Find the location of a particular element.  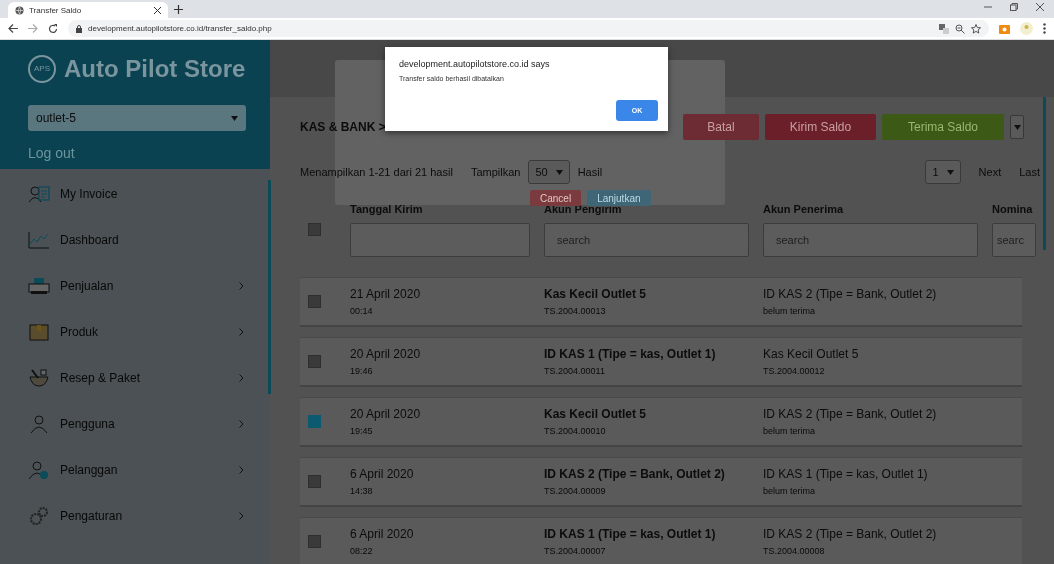

table-row: 6 April 2020 08:22 ID KAS 1 (Tipe = kas, Outlet 1) TS.2004.00007 ID KAS 2 (Tipe = Bank, Outlet 2) TS.2004.00008 is located at coordinates (661, 540).